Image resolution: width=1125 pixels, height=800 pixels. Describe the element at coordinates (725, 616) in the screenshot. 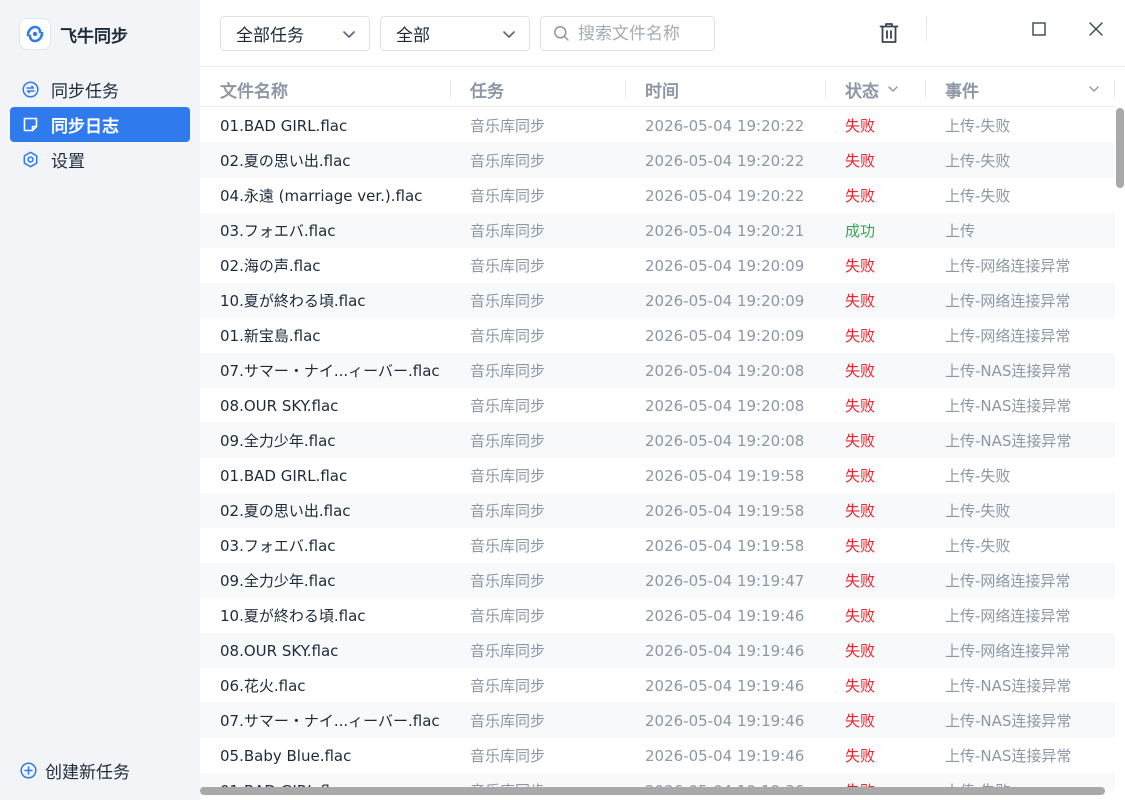

I see `time-cell: 2026-05-04 19:19:46` at that location.